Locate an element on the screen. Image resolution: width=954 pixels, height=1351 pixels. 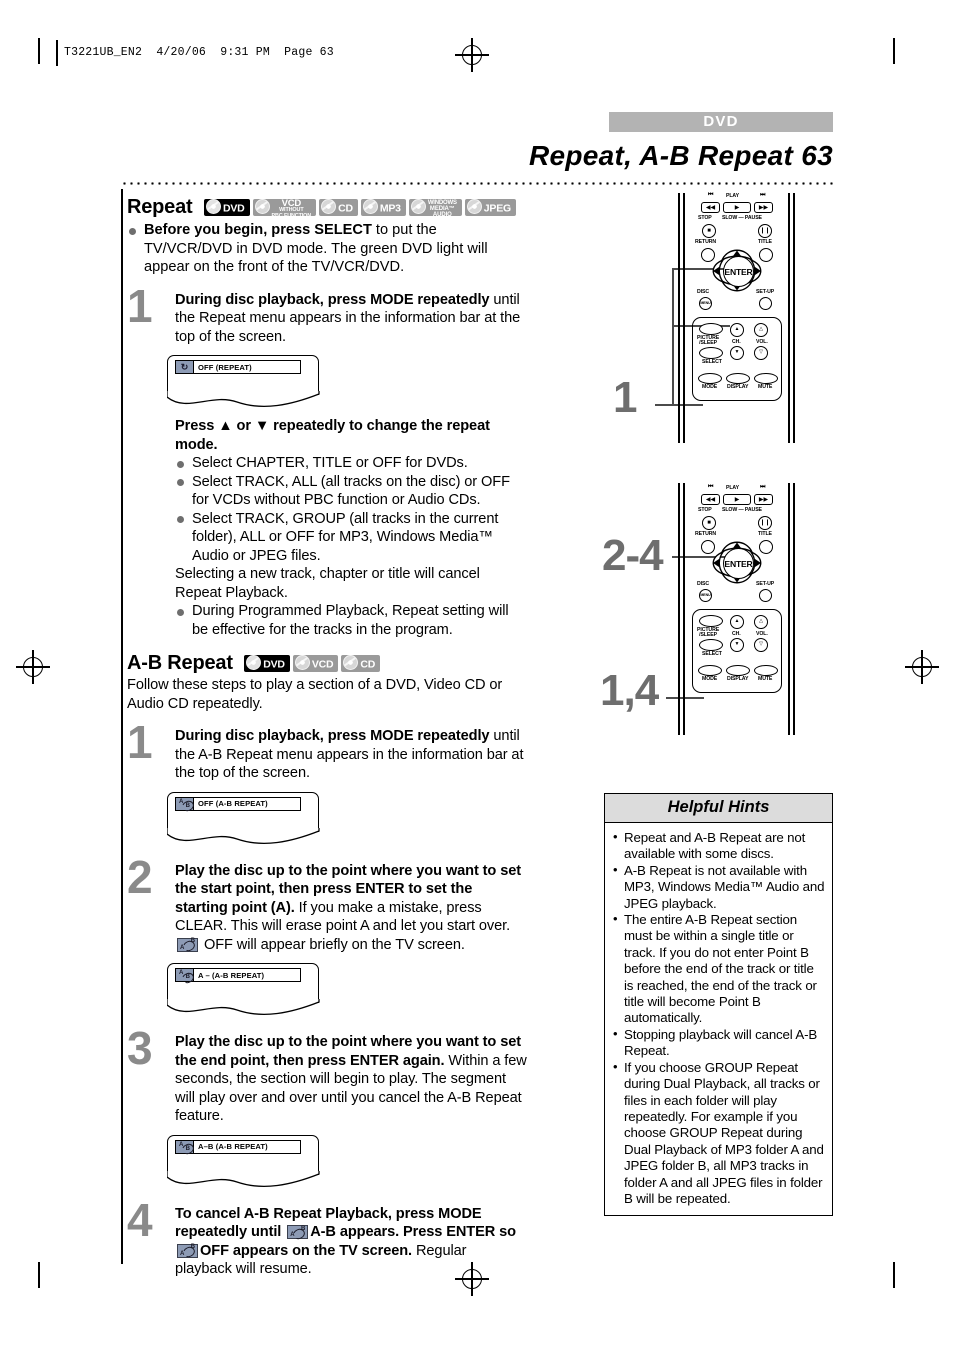
prev-label: ⏮ is located at coordinates (711, 487).